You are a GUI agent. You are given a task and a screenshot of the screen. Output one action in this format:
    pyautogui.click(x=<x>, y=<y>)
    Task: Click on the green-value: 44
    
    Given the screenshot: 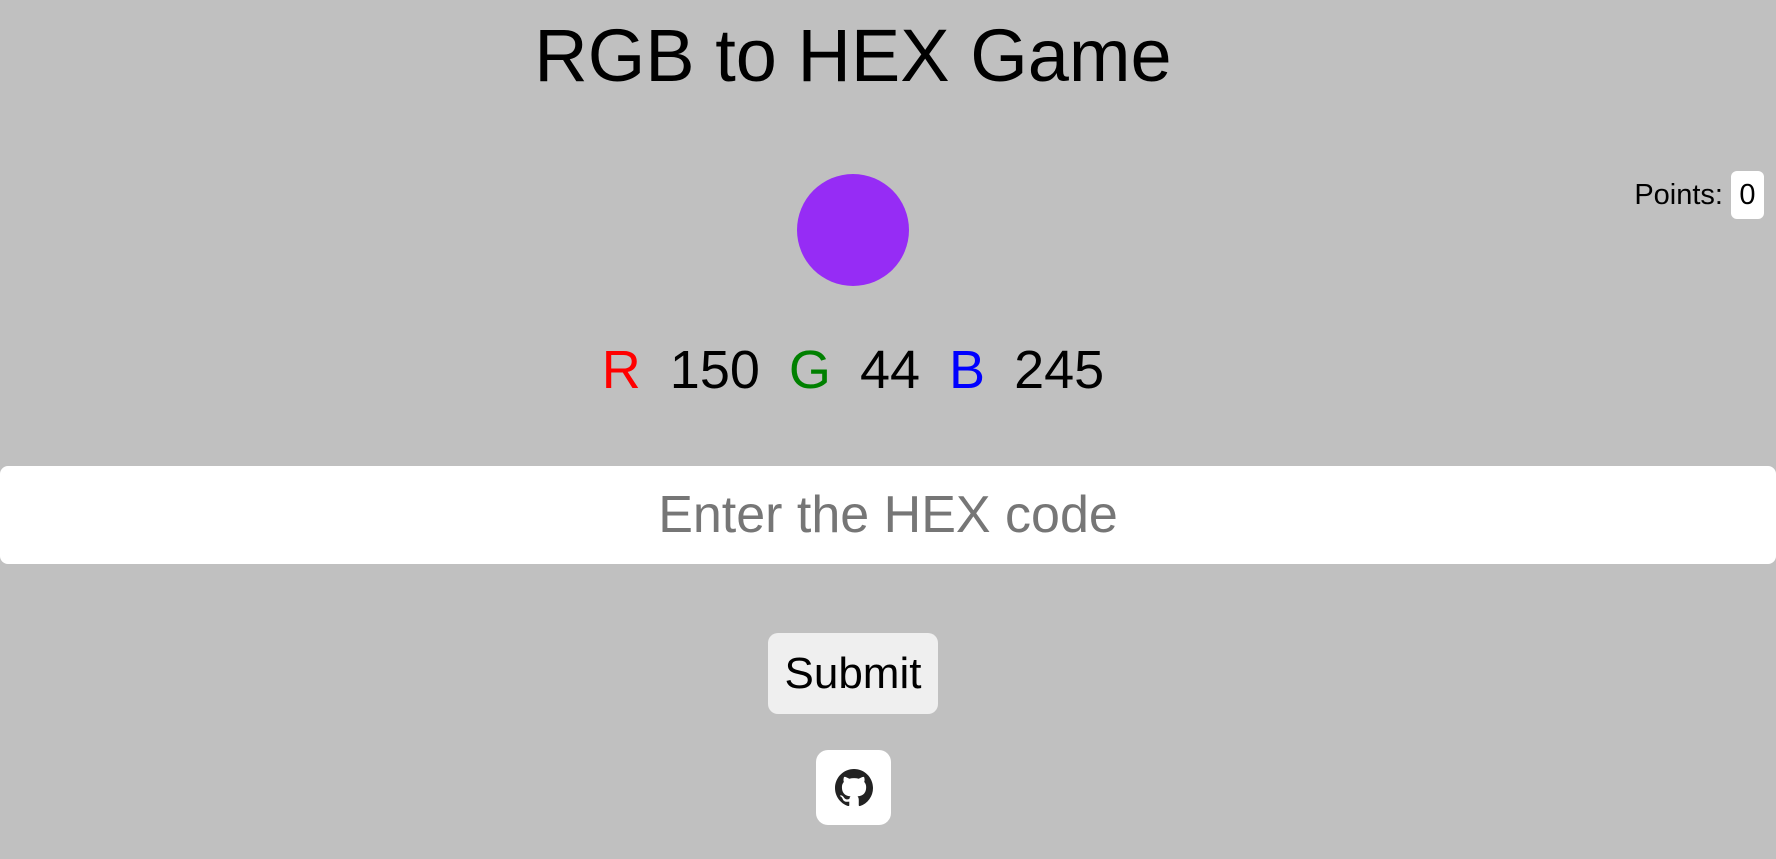 What is the action you would take?
    pyautogui.click(x=890, y=370)
    